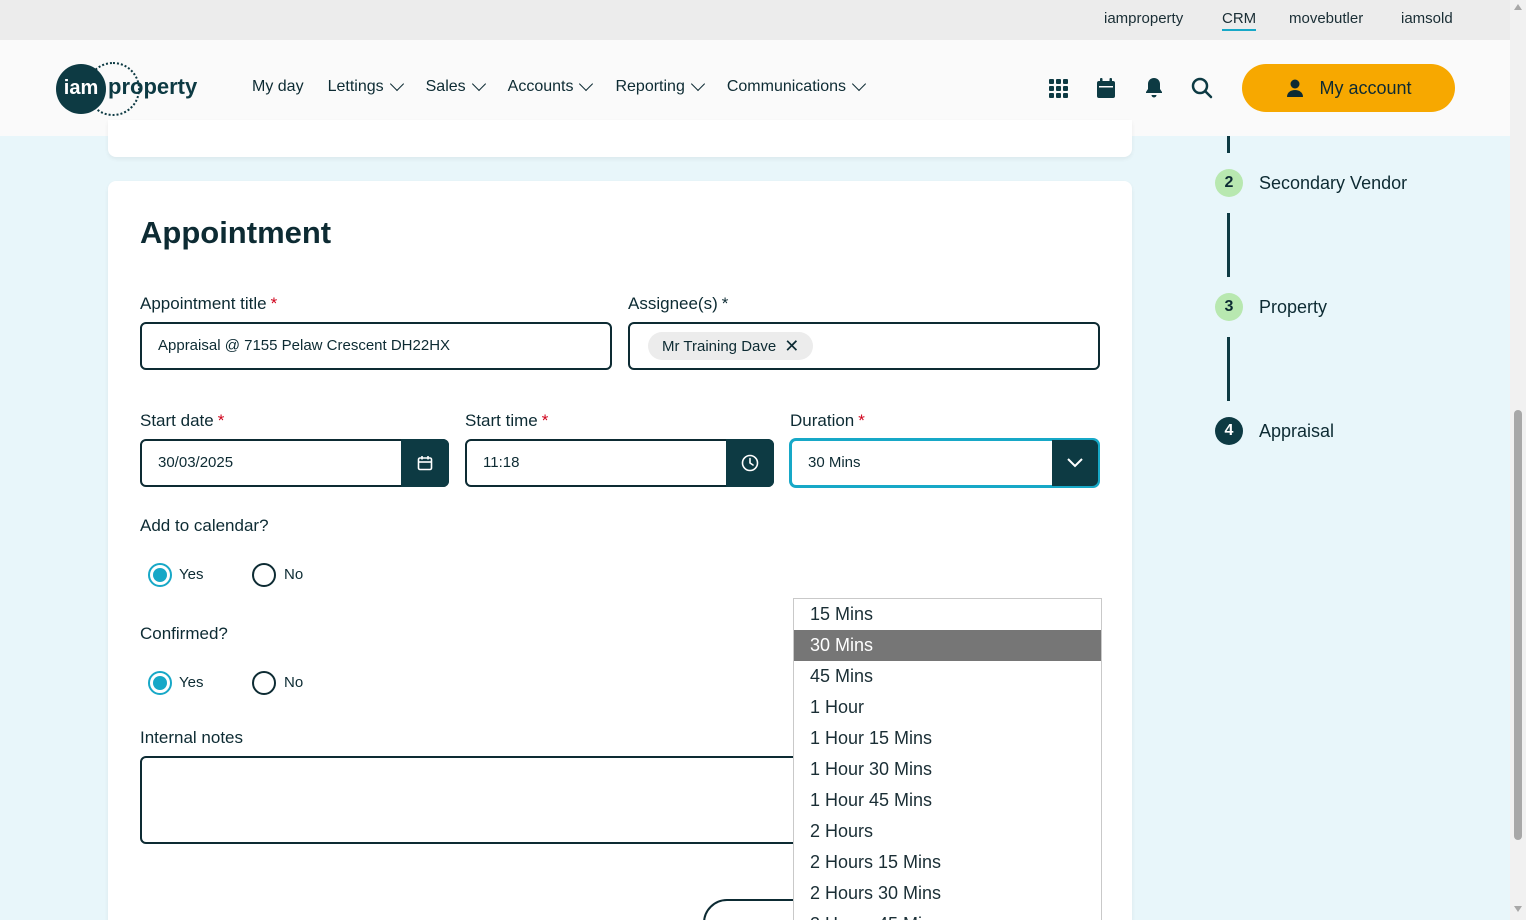  I want to click on topbar-link-iamproperty: iamproperty, so click(1143, 18).